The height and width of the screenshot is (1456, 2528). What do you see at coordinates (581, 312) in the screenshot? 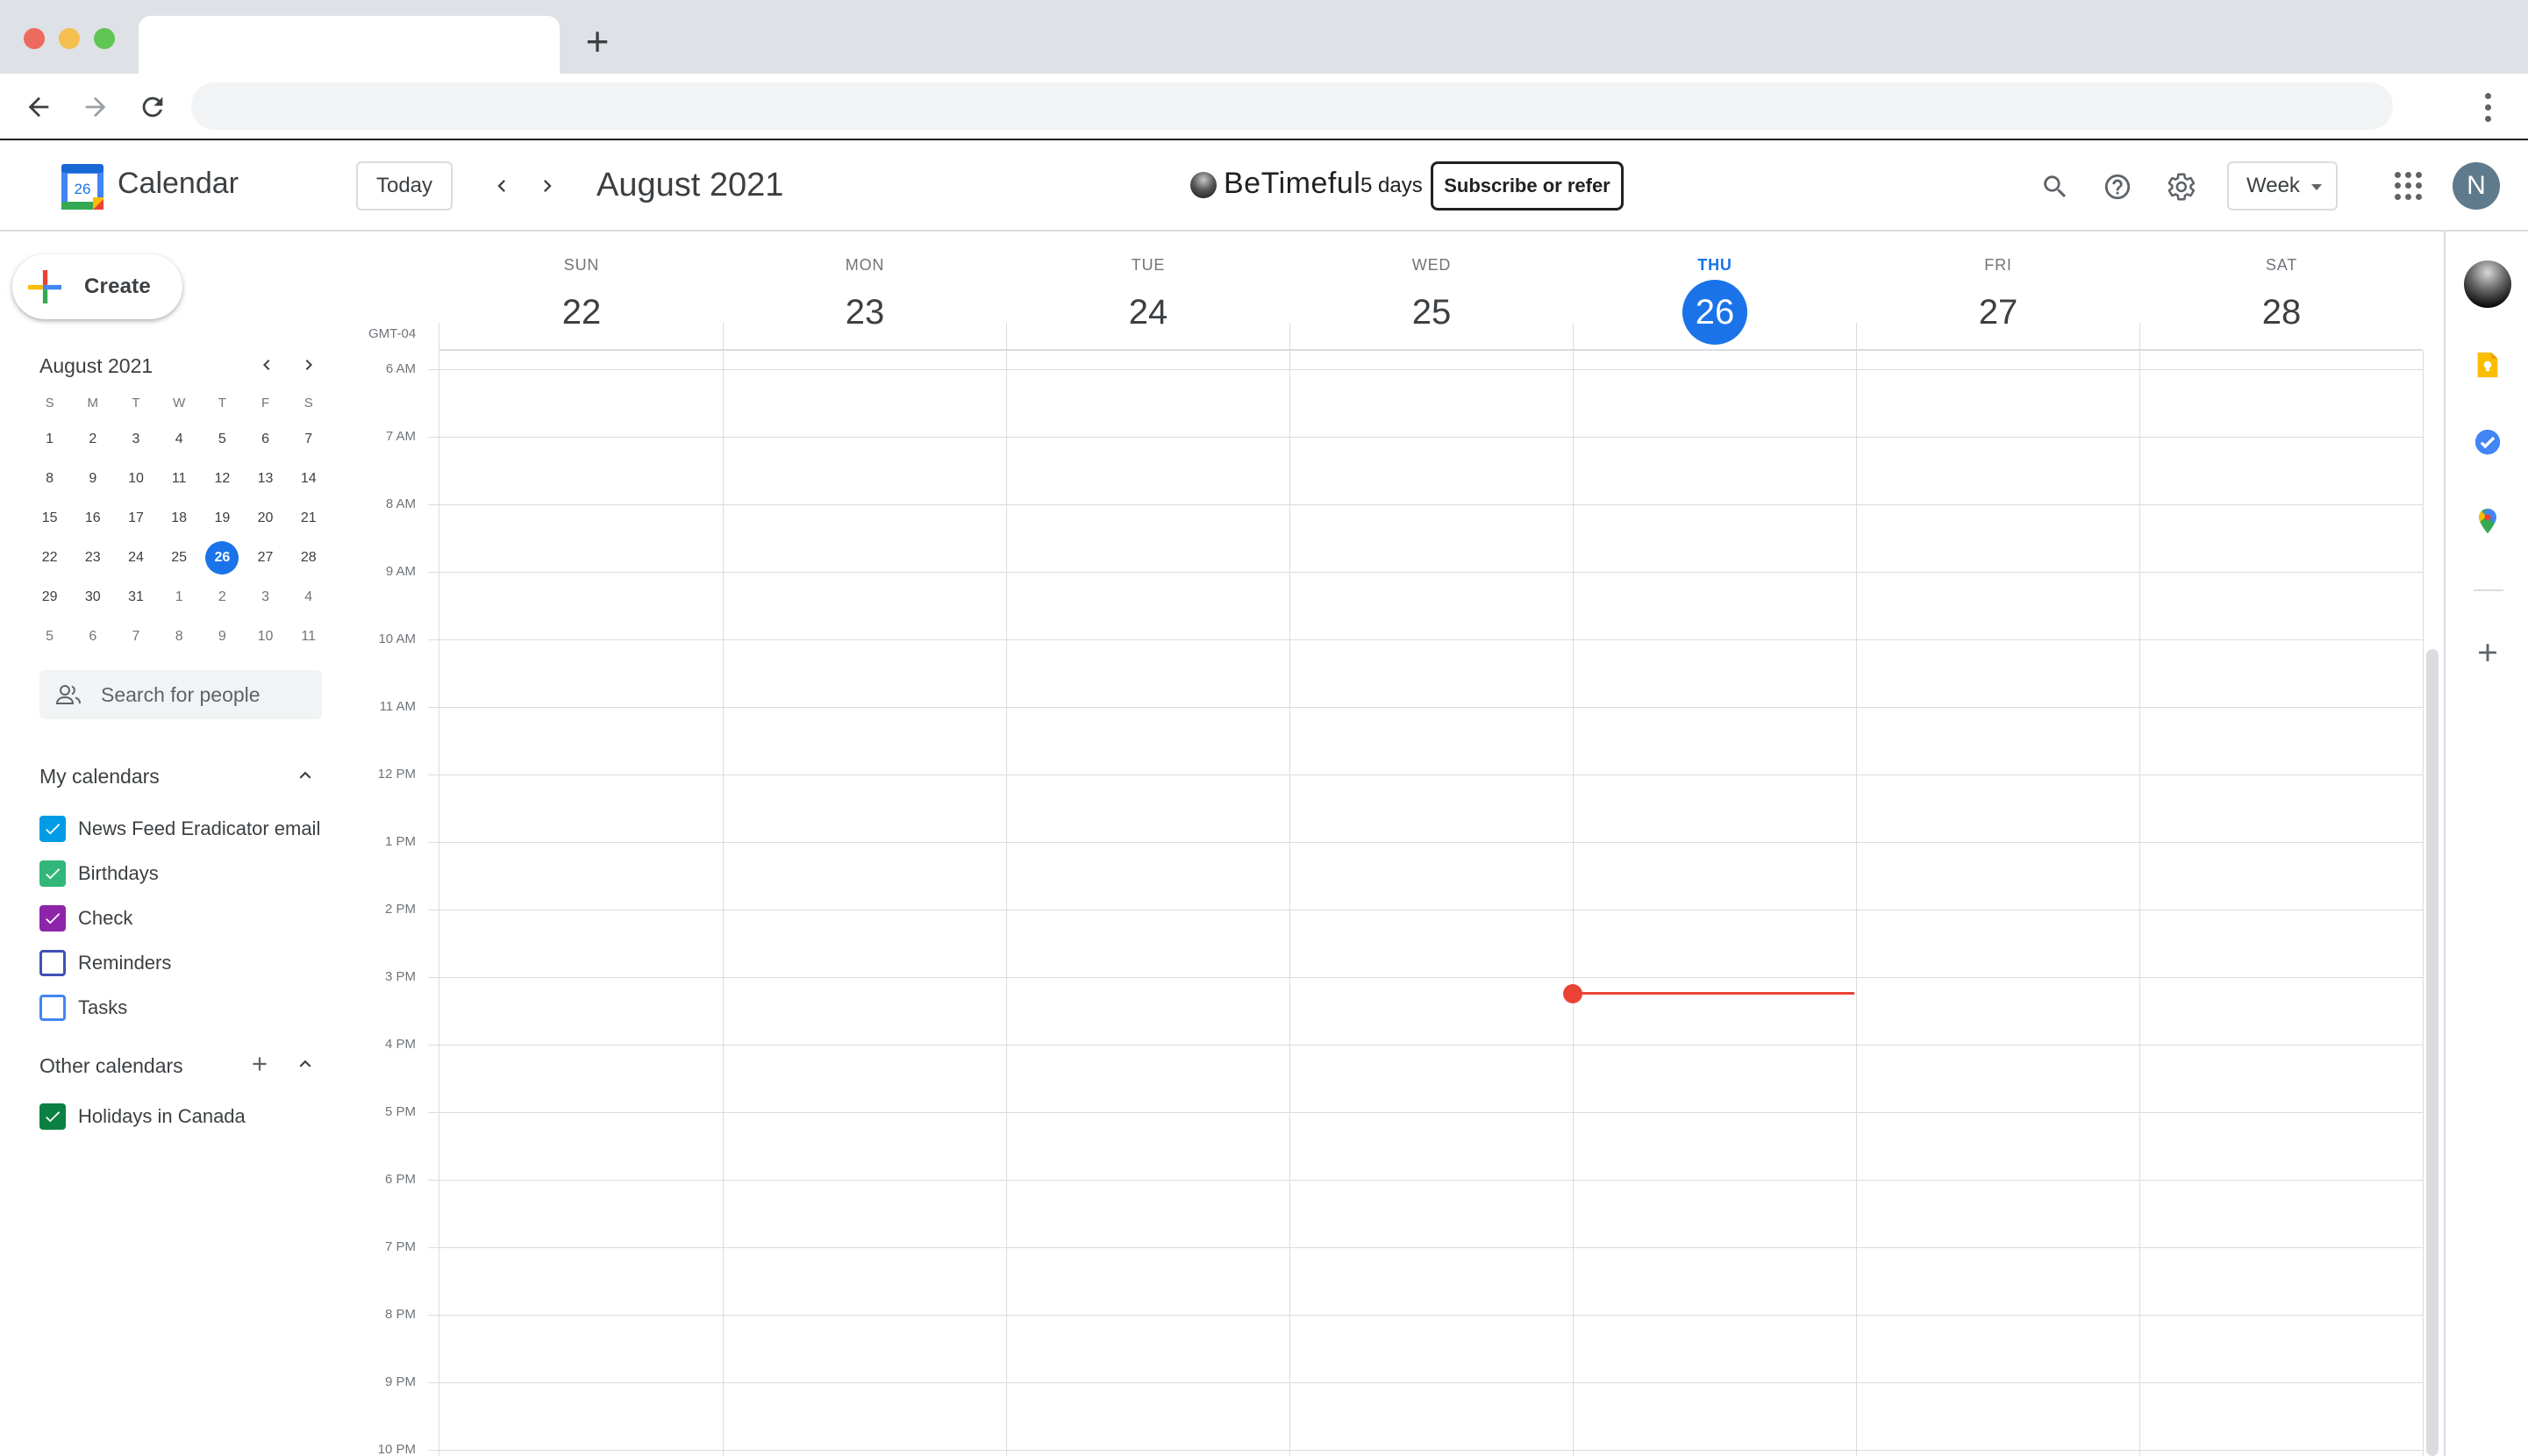
I see `day-number: 22` at bounding box center [581, 312].